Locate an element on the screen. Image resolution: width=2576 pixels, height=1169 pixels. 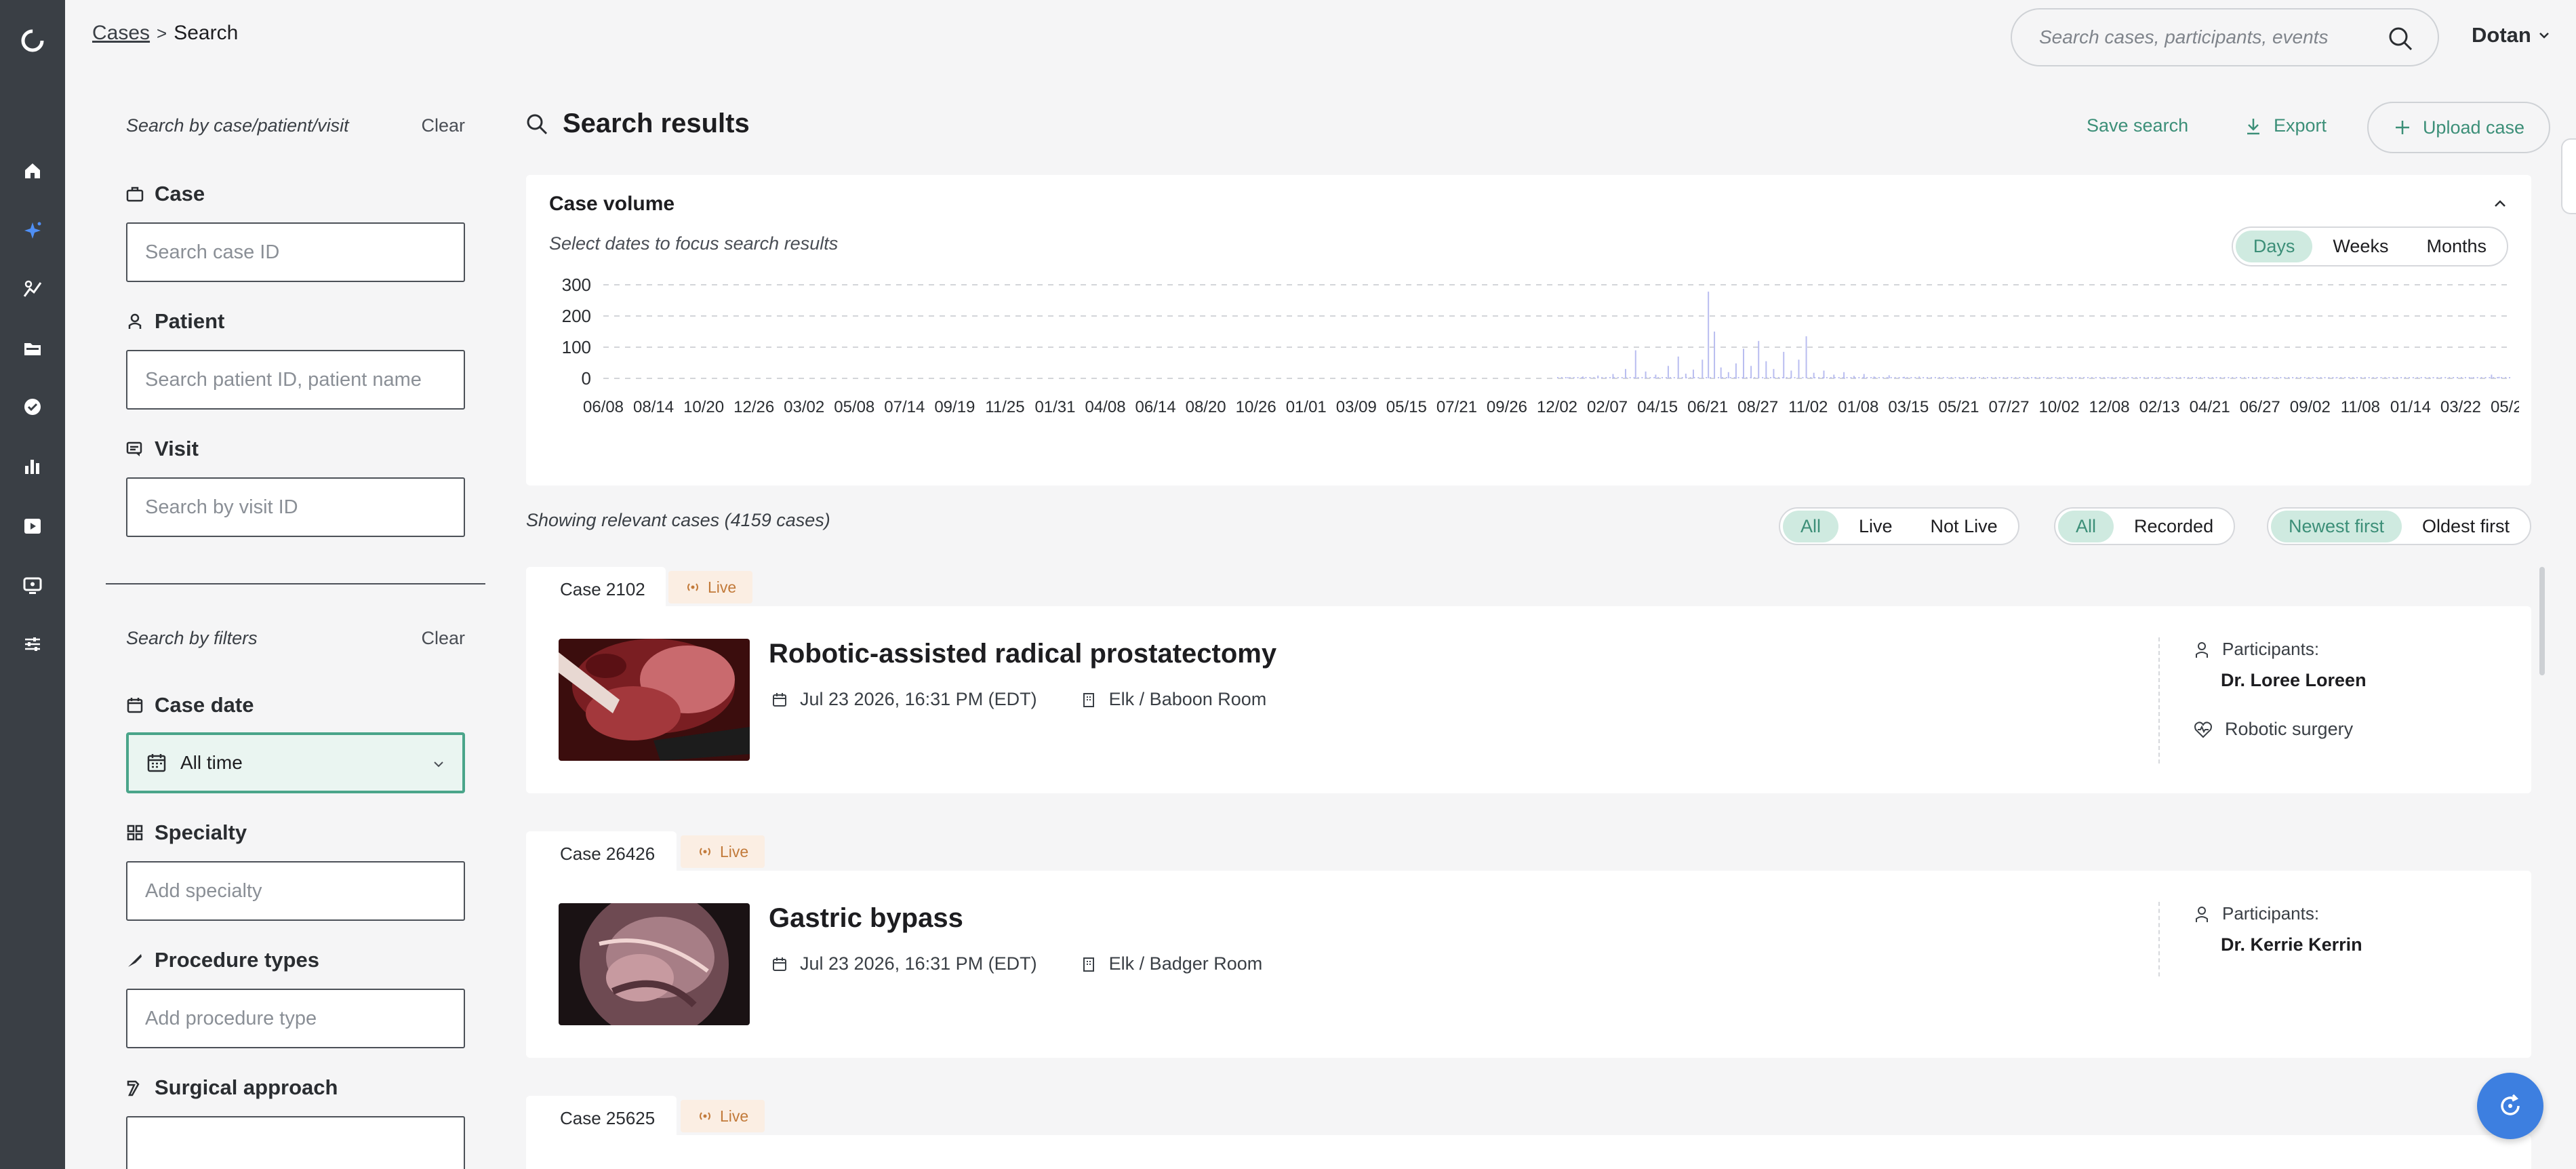
assistant-button is located at coordinates (2510, 1106).